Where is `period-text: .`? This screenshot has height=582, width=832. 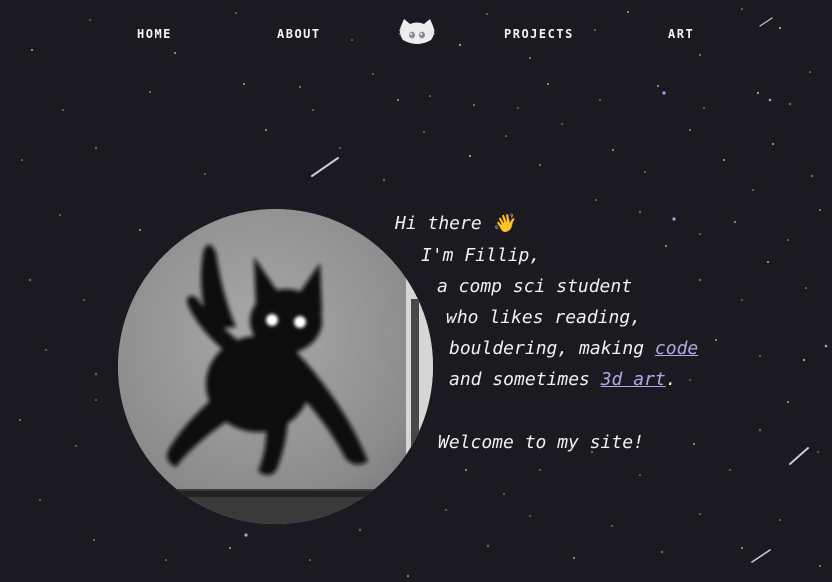
period-text: . is located at coordinates (671, 379).